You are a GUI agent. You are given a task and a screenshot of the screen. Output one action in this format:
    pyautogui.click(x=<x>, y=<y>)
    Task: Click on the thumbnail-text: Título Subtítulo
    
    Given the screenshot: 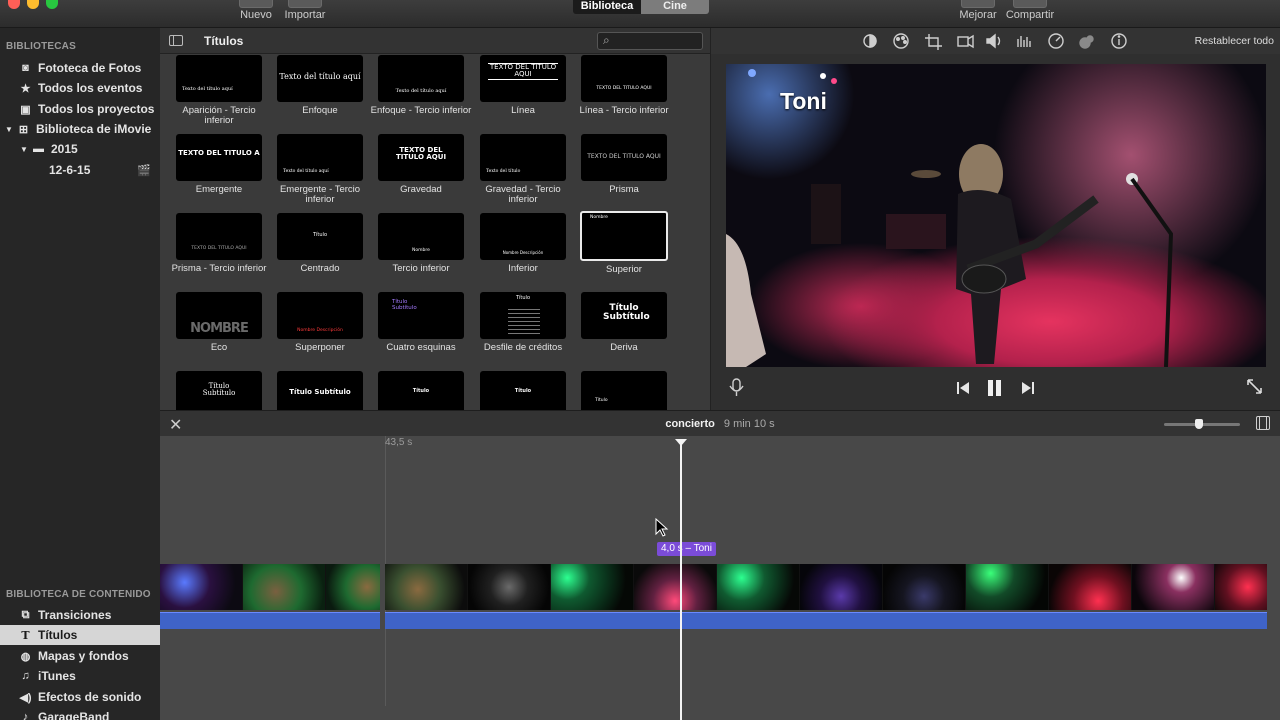 What is the action you would take?
    pyautogui.click(x=219, y=390)
    